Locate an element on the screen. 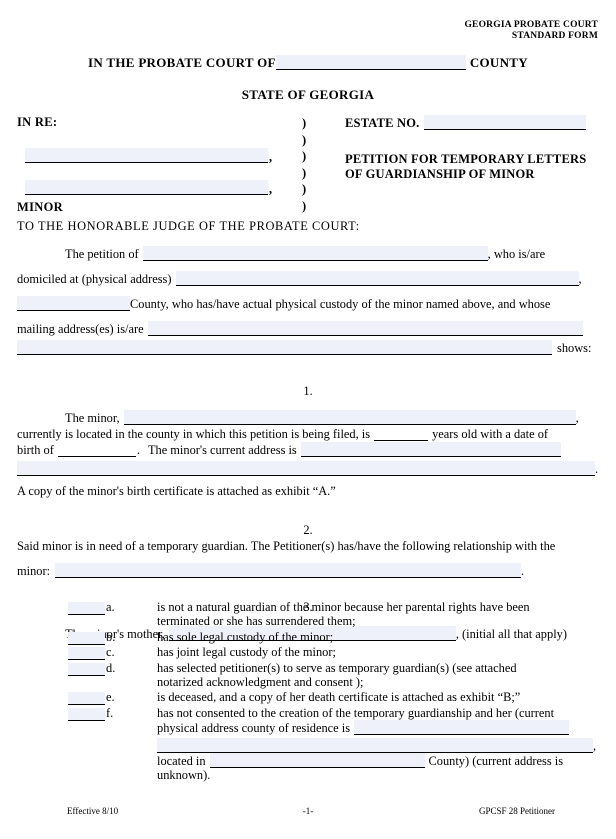 The width and height of the screenshot is (616, 839). birth-period: . is located at coordinates (138, 450).